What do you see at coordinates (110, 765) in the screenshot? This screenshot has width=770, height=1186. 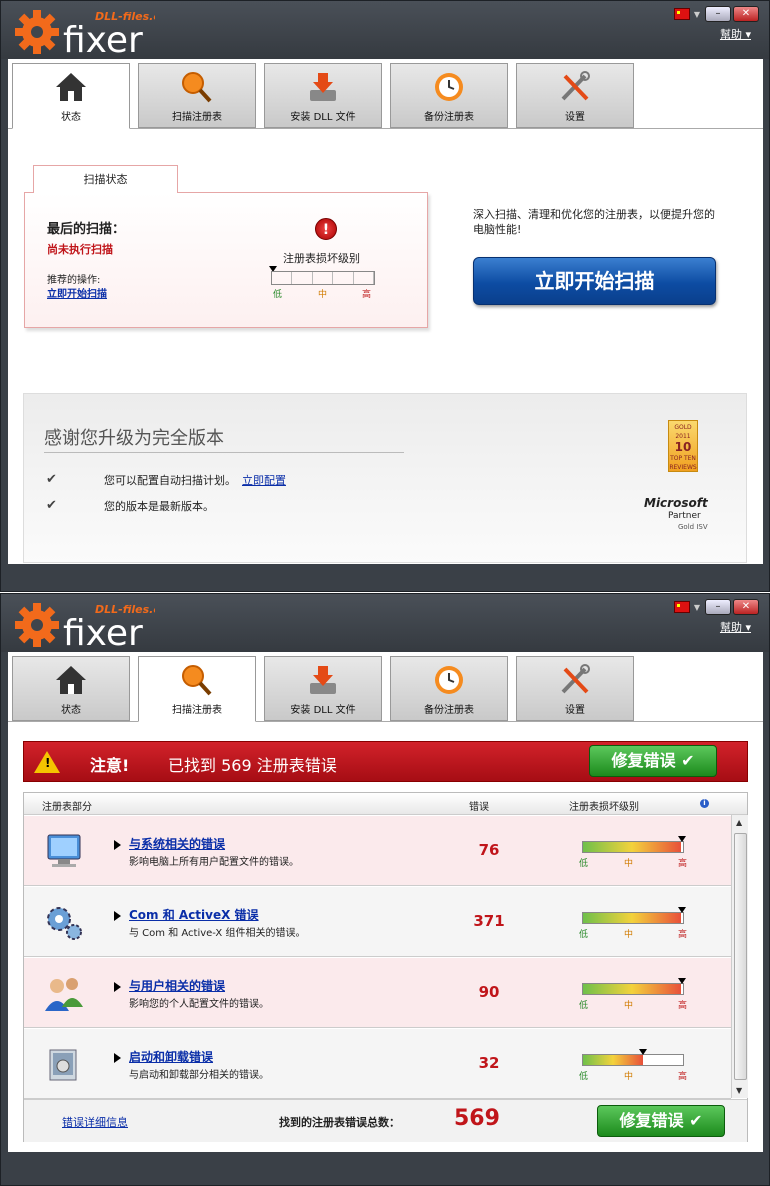 I see `attention-label: 注意!` at bounding box center [110, 765].